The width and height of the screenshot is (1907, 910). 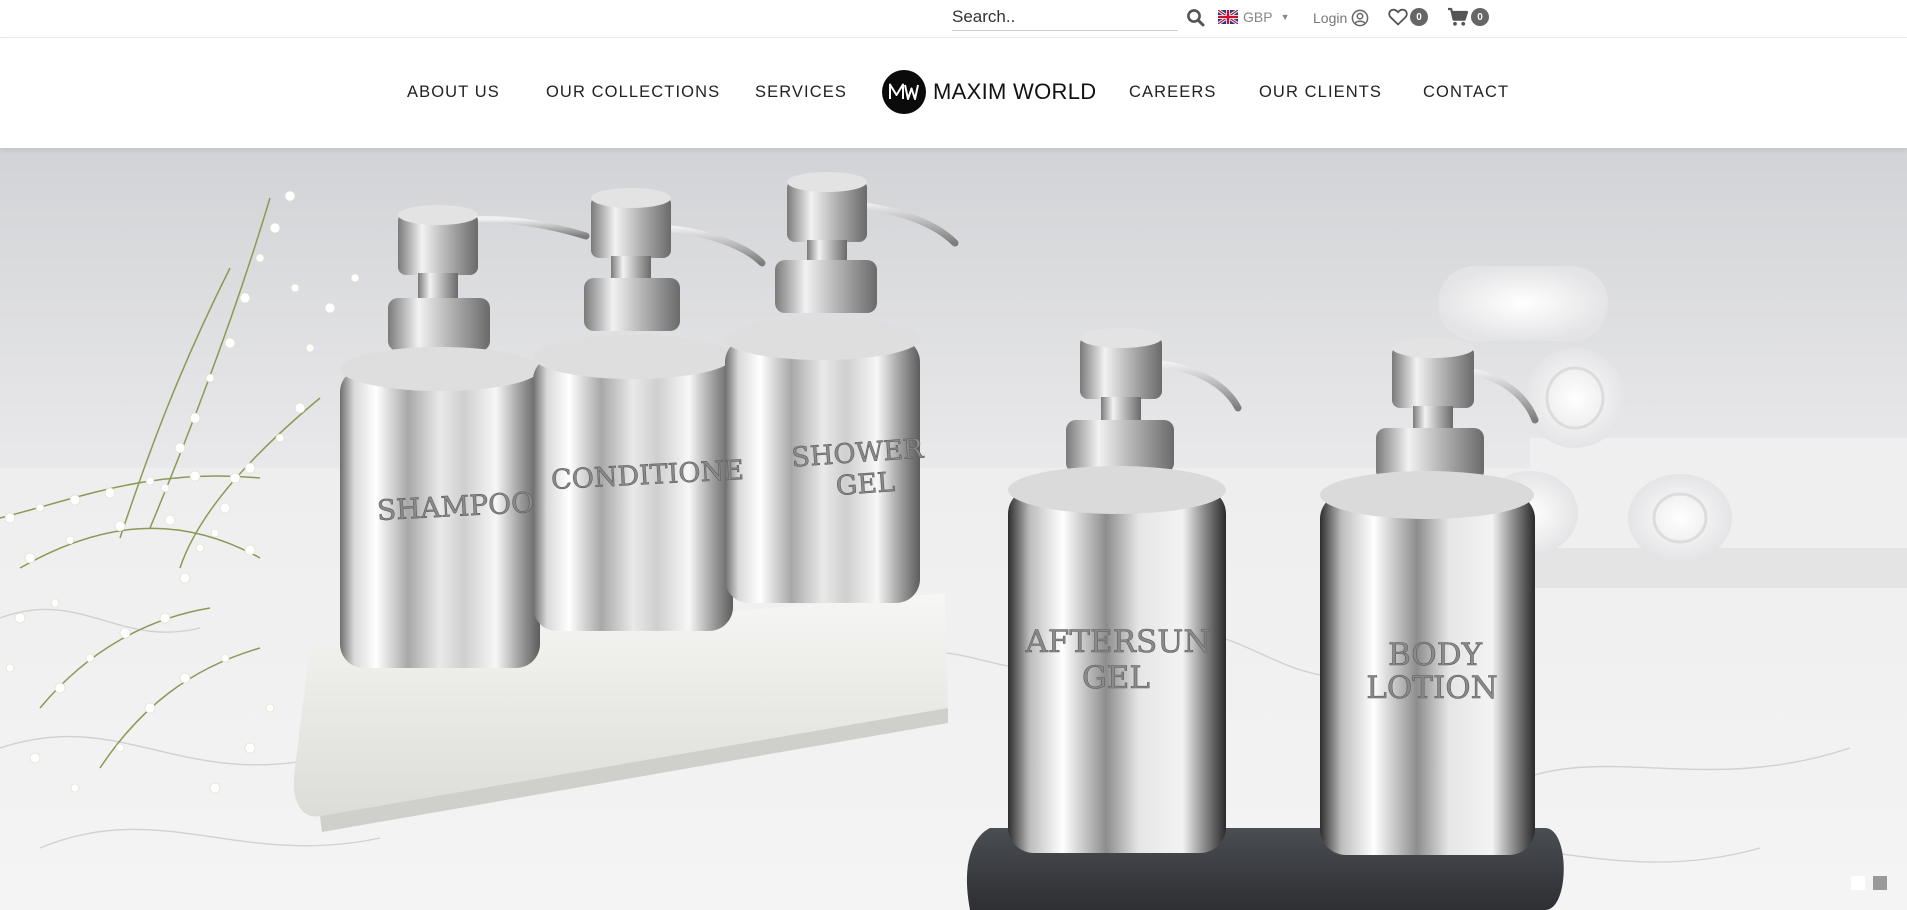 What do you see at coordinates (1258, 17) in the screenshot?
I see `currency-code: GBP` at bounding box center [1258, 17].